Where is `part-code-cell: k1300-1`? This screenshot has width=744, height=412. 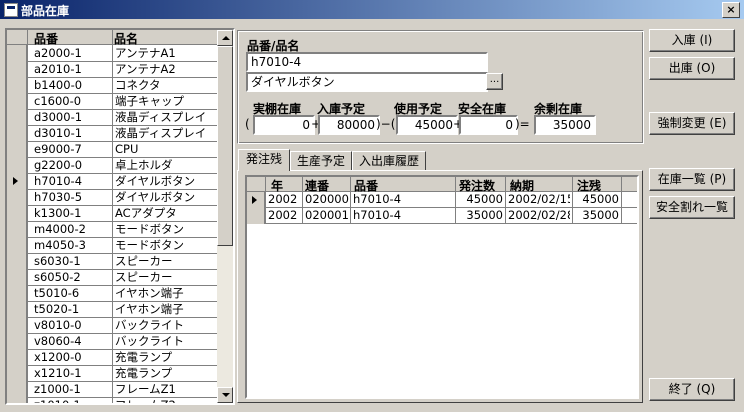
part-code-cell: k1300-1 is located at coordinates (72, 213).